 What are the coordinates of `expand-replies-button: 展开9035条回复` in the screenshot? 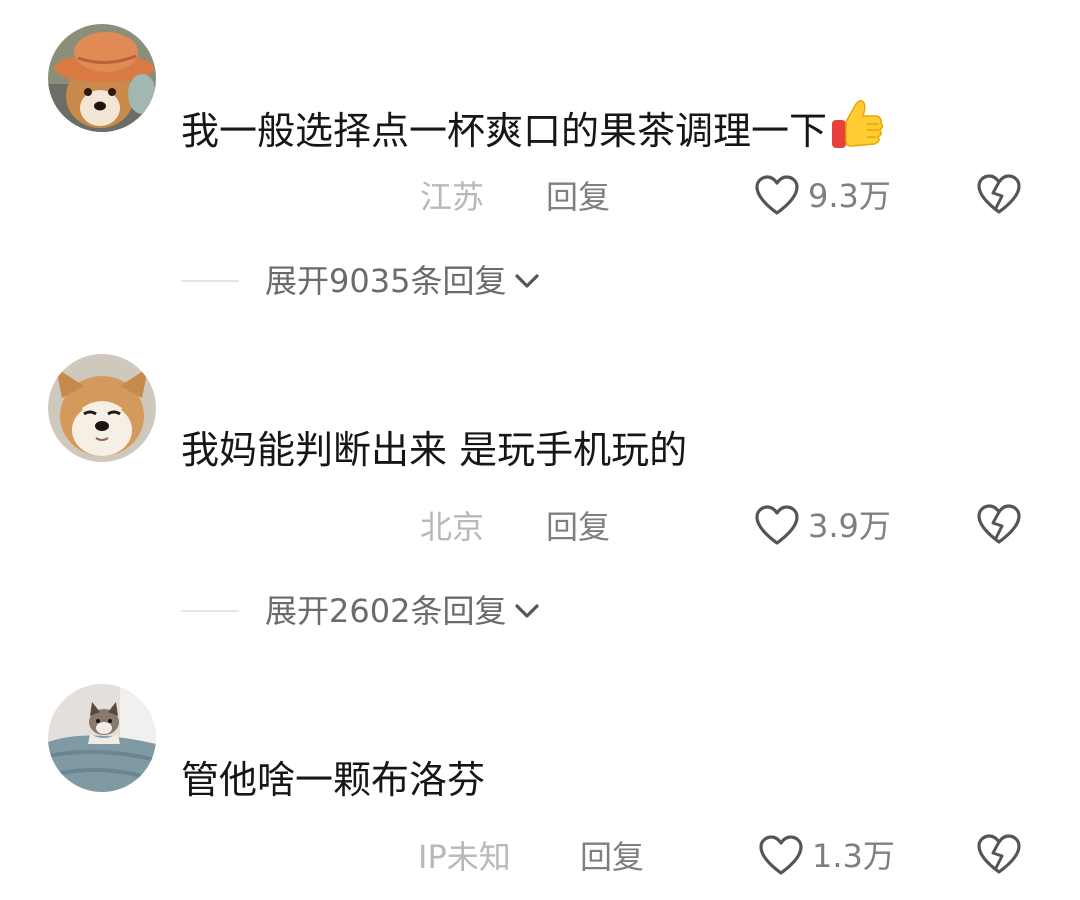 It's located at (361, 281).